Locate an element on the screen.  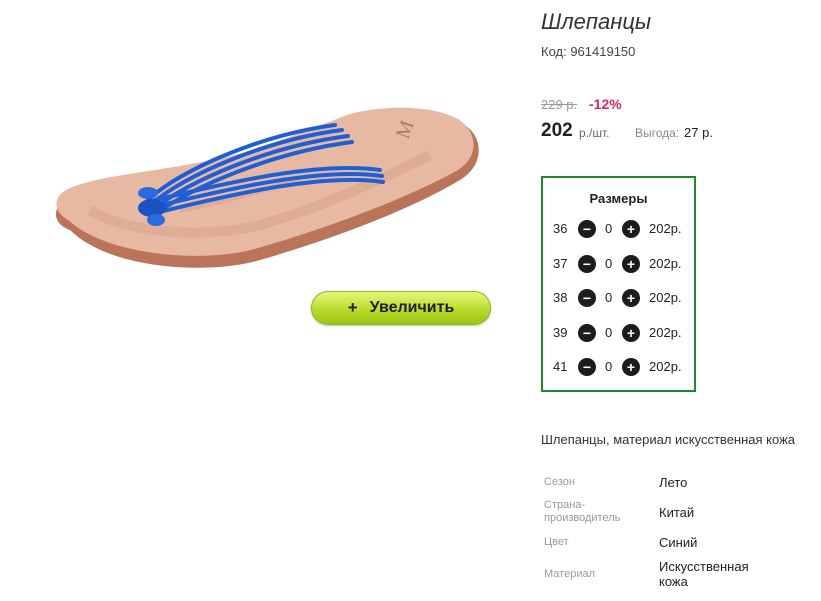
price-value: 202 is located at coordinates (557, 130).